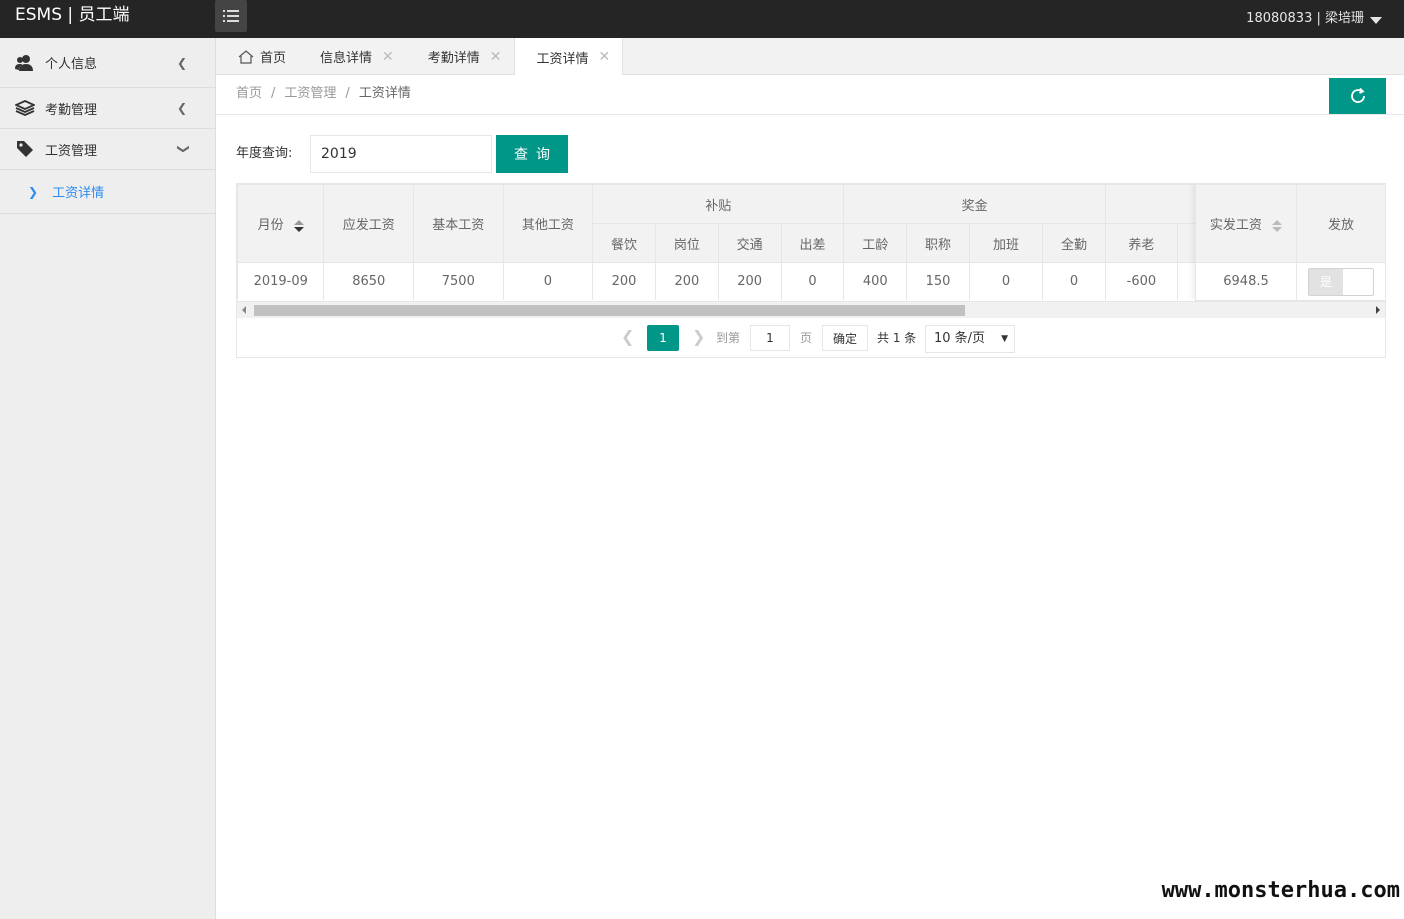  I want to click on scroll-left-icon, so click(244, 310).